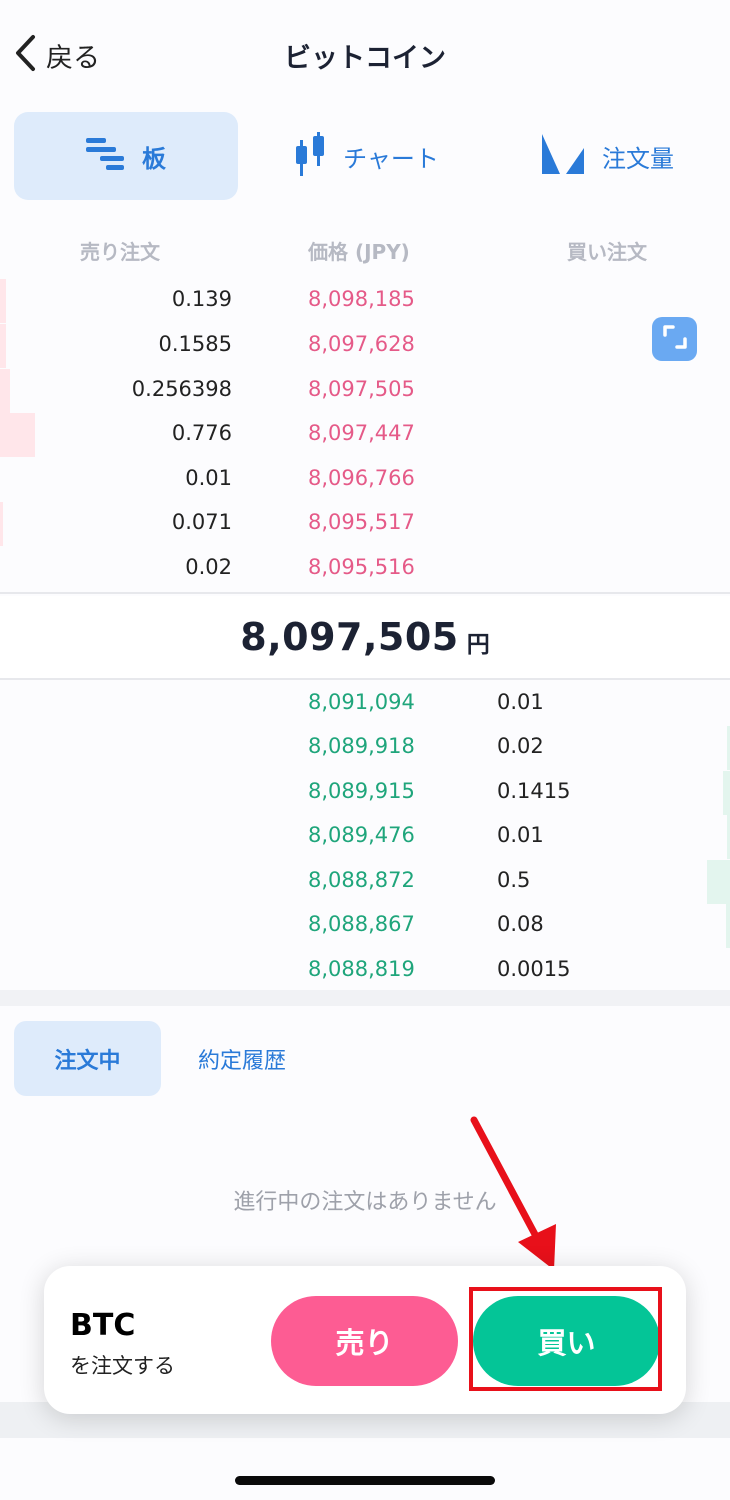 This screenshot has width=730, height=1500. What do you see at coordinates (520, 746) in the screenshot?
I see `bid-qty: 0.02` at bounding box center [520, 746].